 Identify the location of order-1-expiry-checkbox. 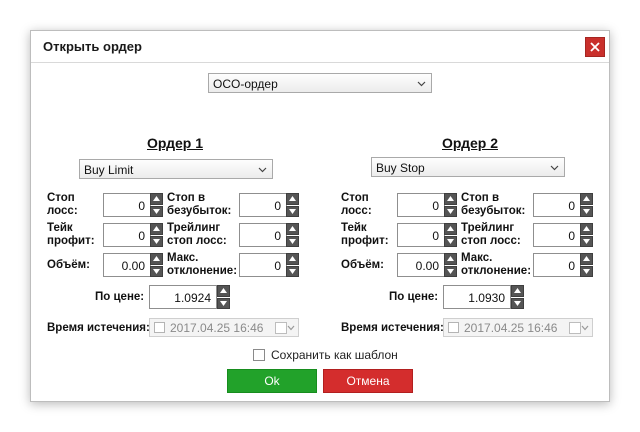
(159, 327).